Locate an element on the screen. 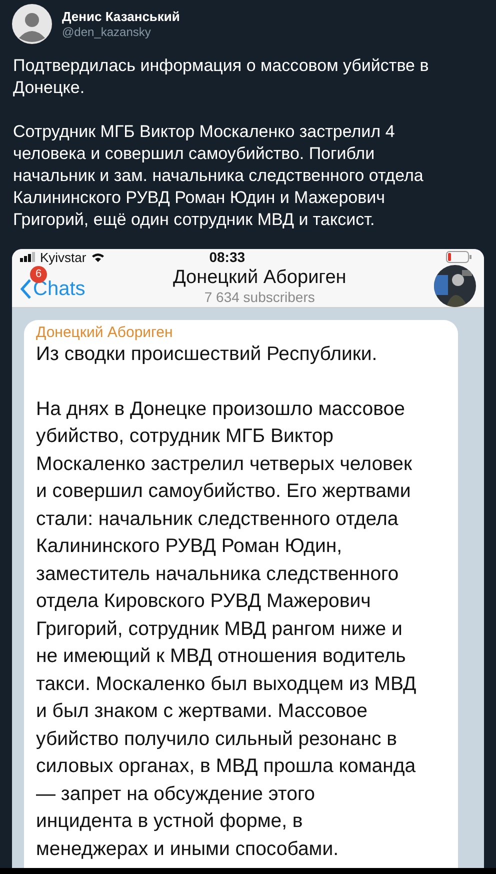 This screenshot has width=496, height=874. clock-time: 08:33 is located at coordinates (227, 257).